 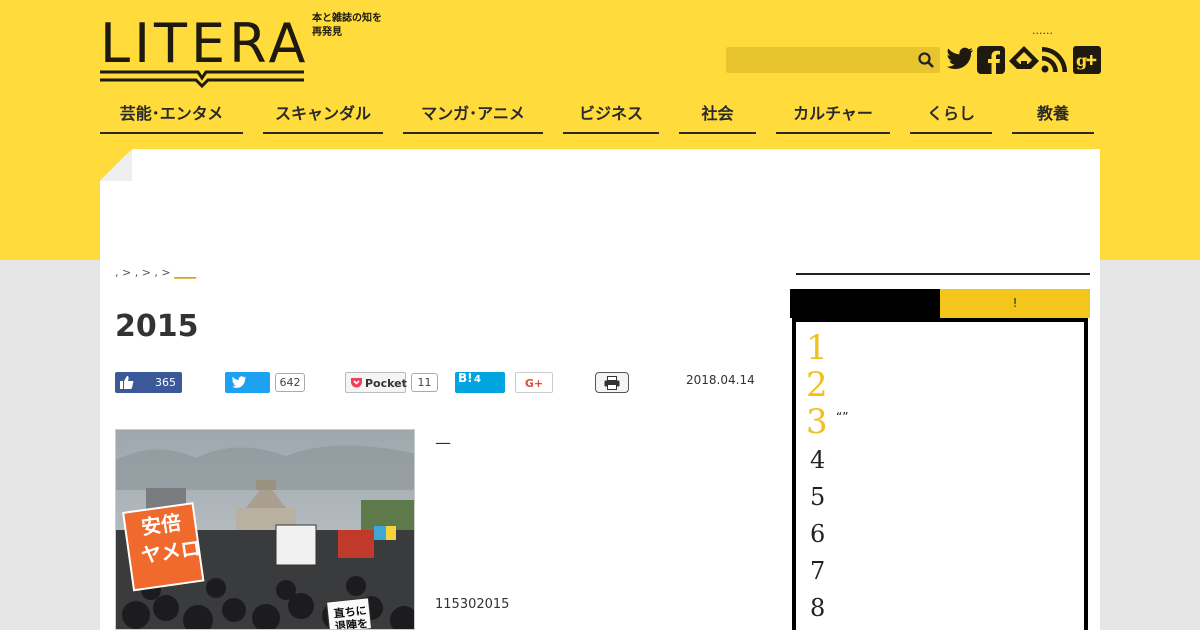 What do you see at coordinates (171, 113) in the screenshot?
I see `nav-label: 芸能･エンタメ` at bounding box center [171, 113].